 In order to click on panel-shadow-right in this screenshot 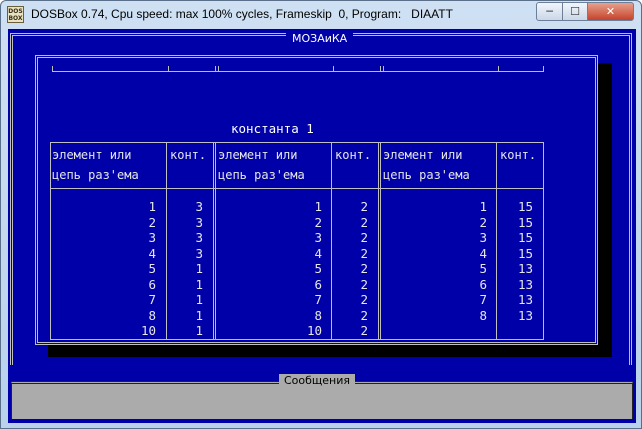, I will do `click(605, 208)`.